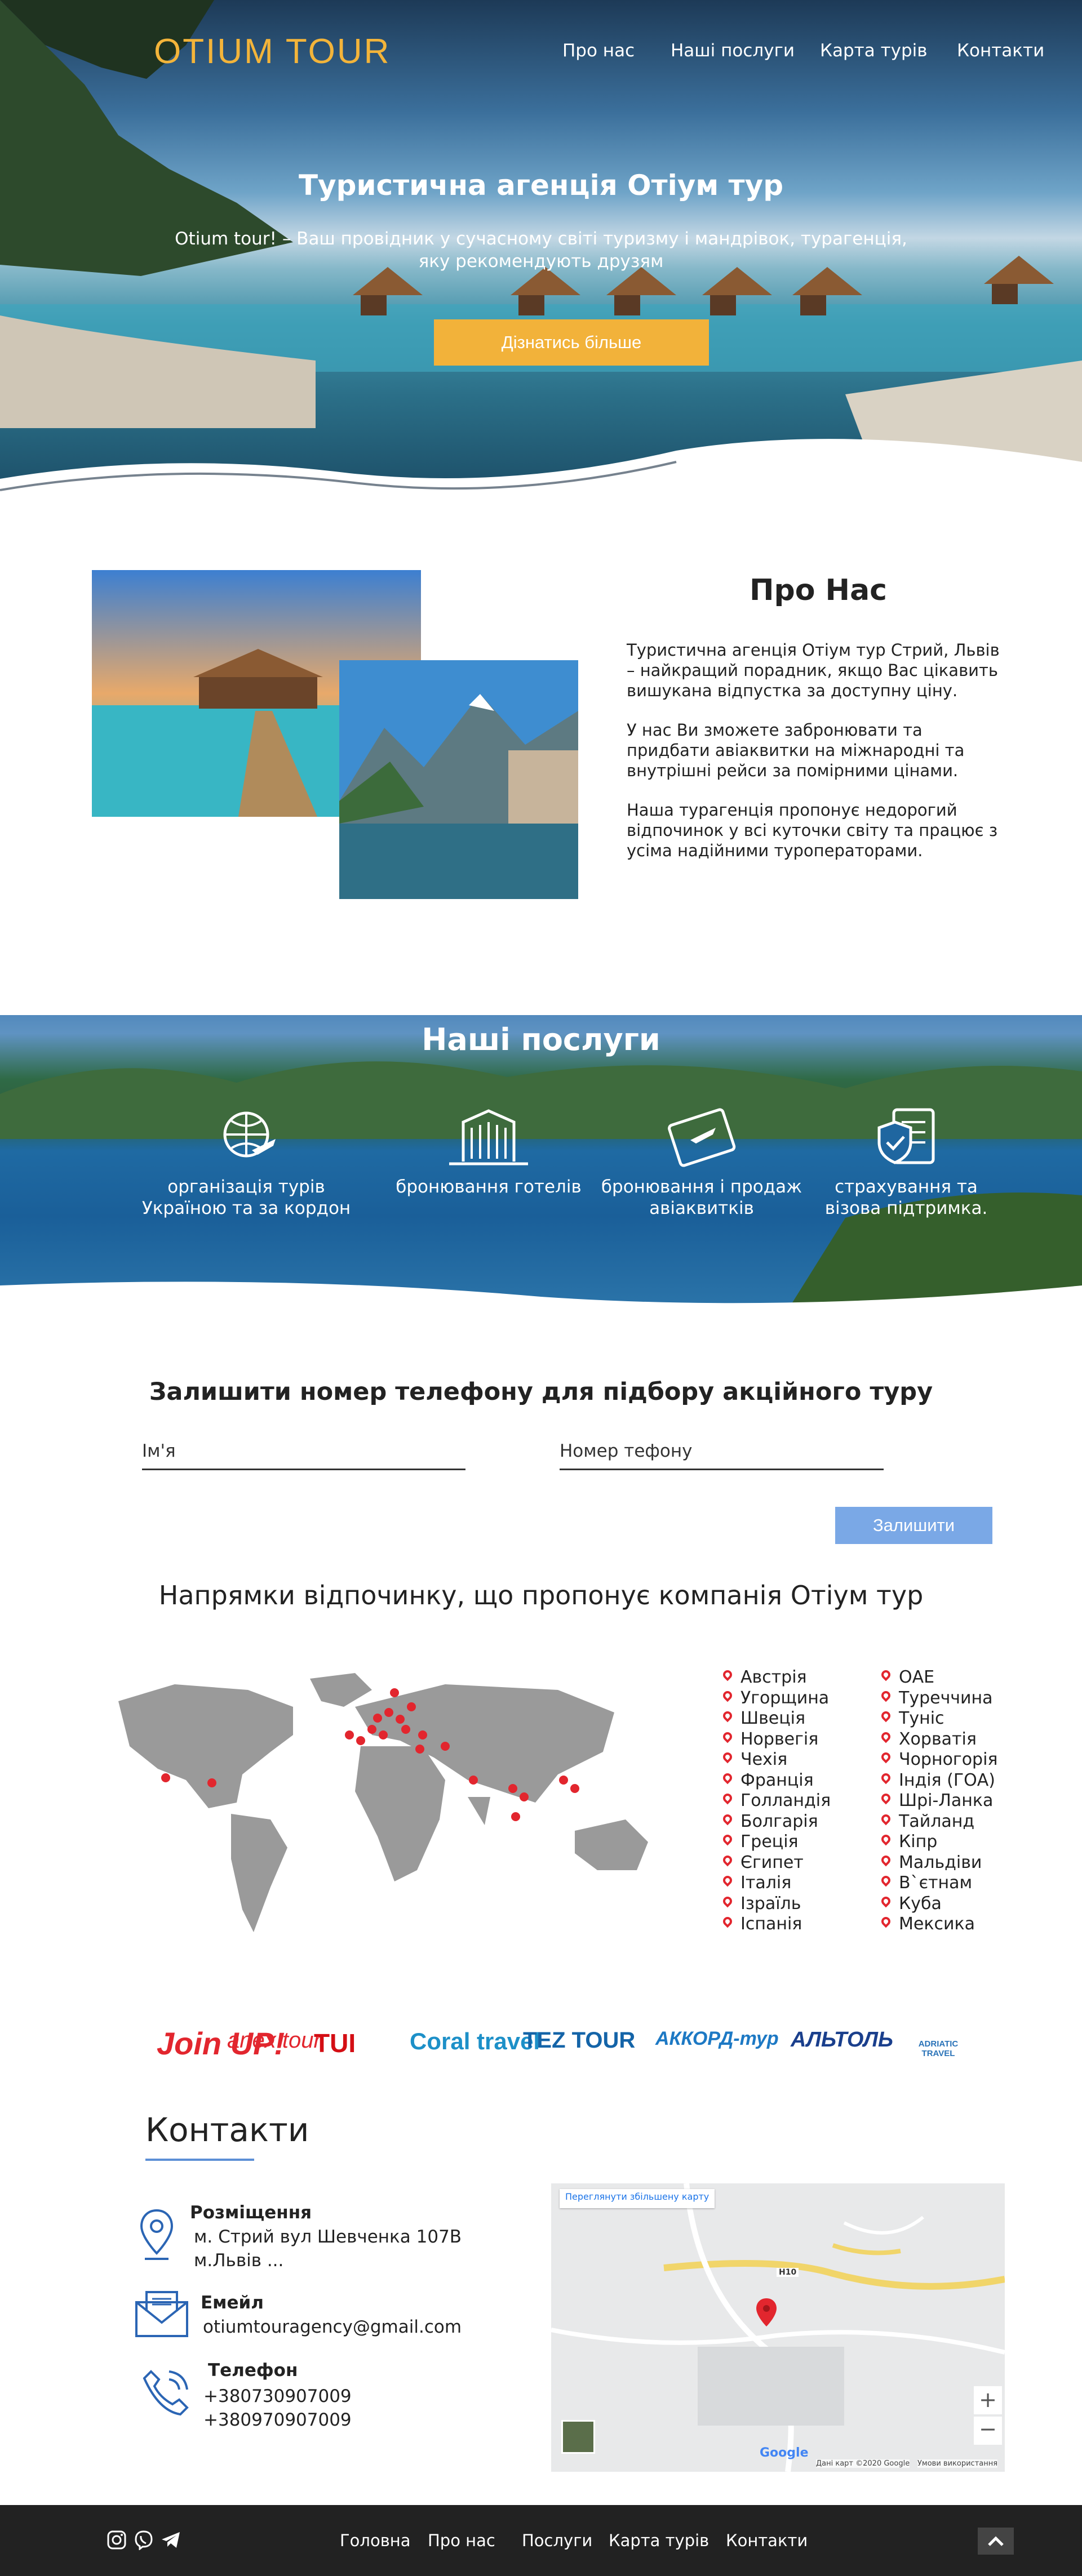 The image size is (1082, 2576). I want to click on enlarge-map-link: Переглянути збільшену карту, so click(638, 2198).